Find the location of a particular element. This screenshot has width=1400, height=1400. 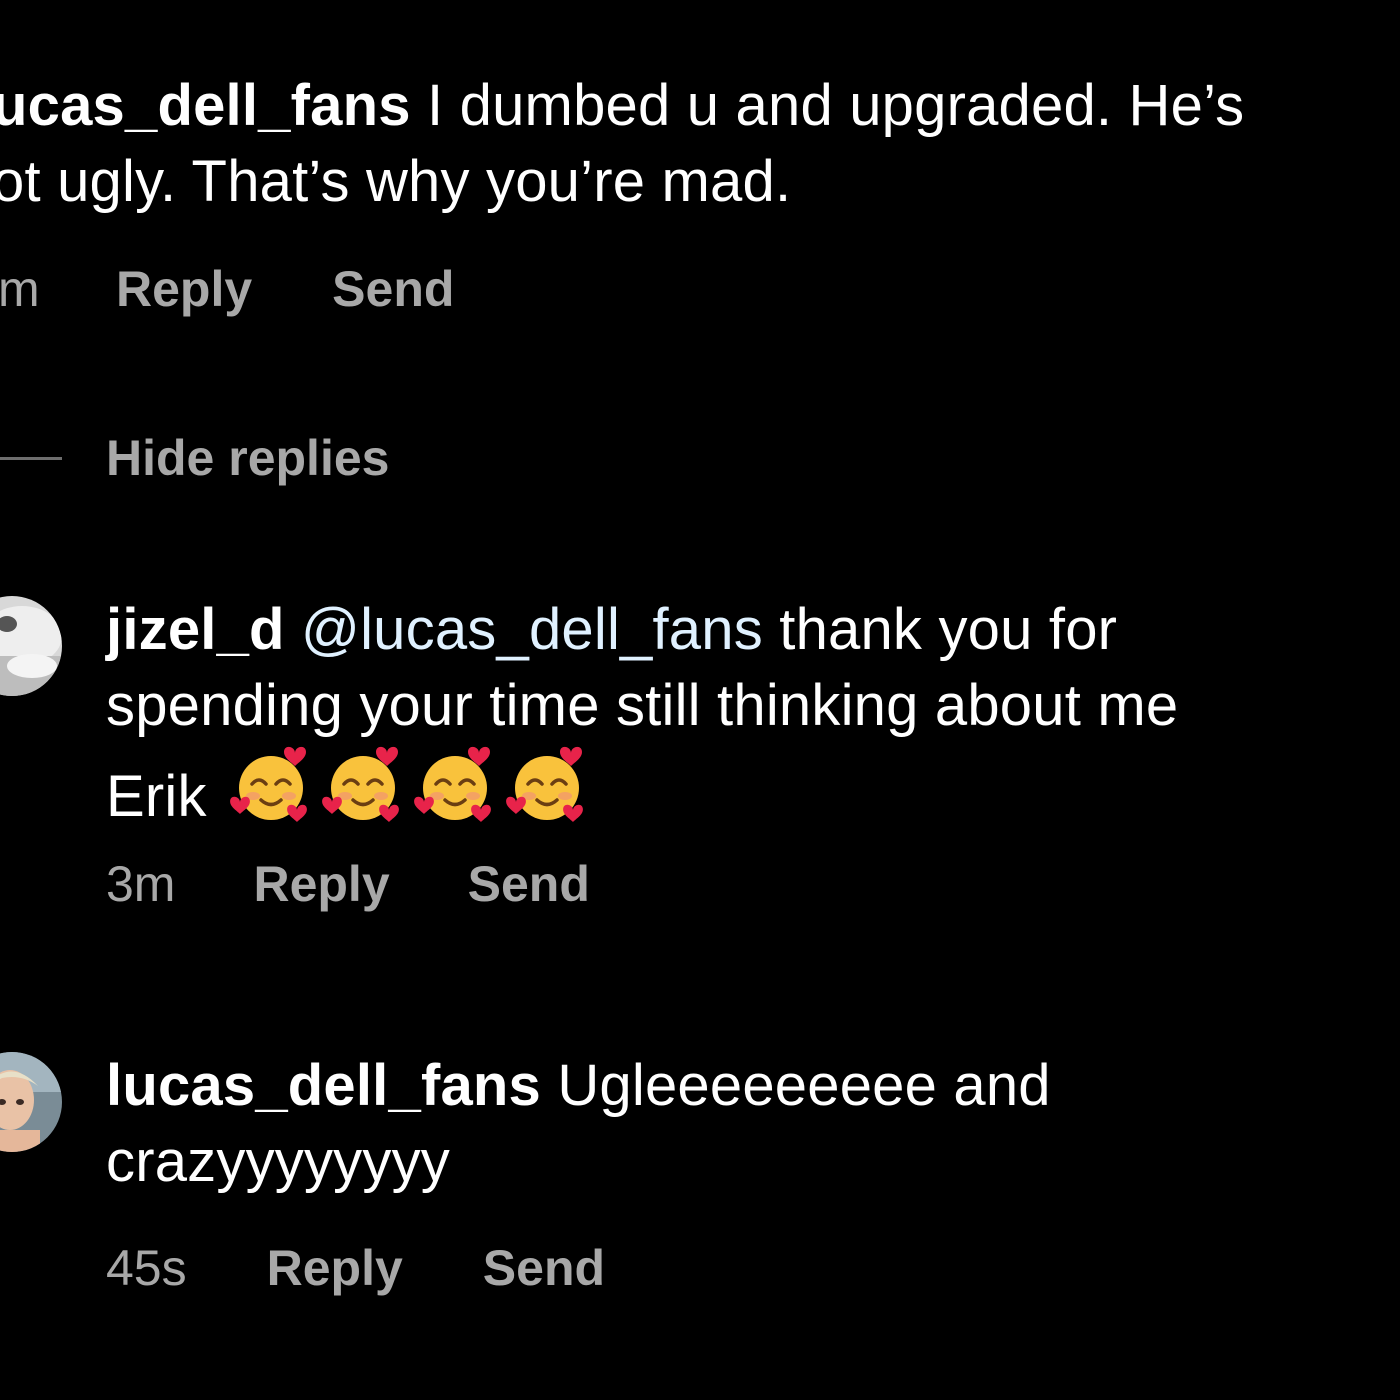

comment-1-meta: m Reply Send is located at coordinates (227, 289).